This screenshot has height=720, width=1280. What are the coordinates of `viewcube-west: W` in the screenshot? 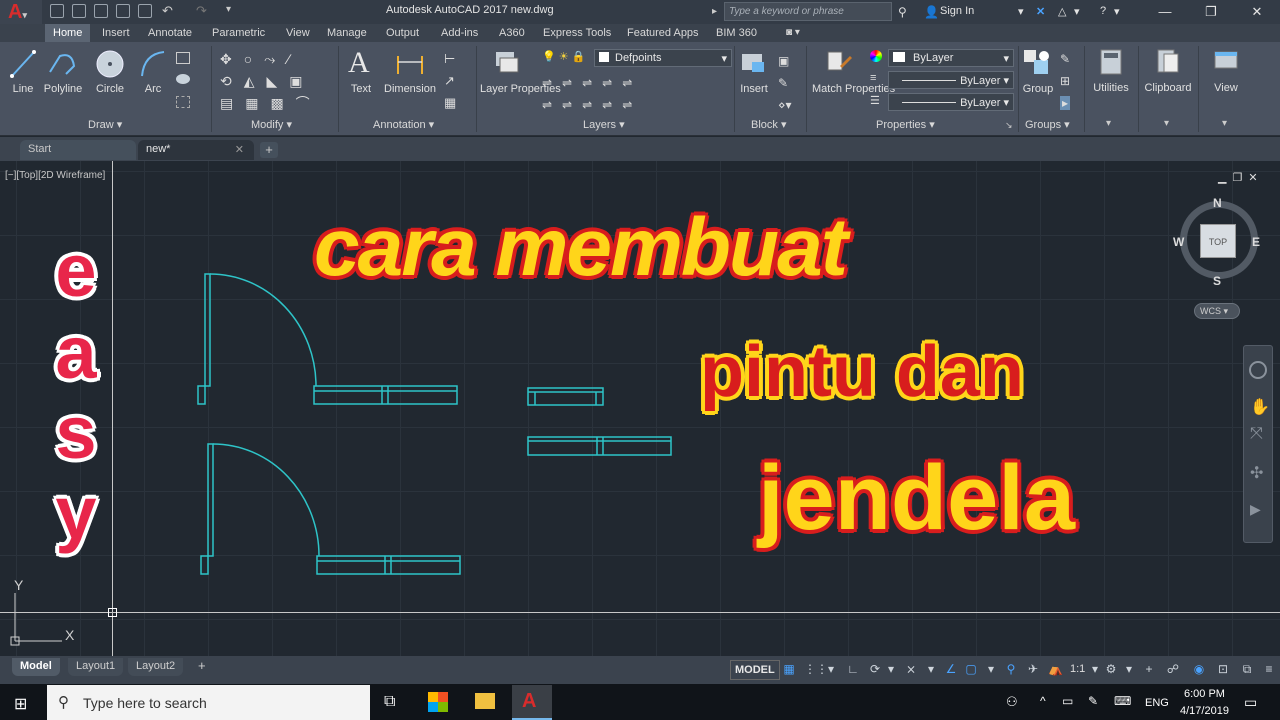 It's located at (1178, 242).